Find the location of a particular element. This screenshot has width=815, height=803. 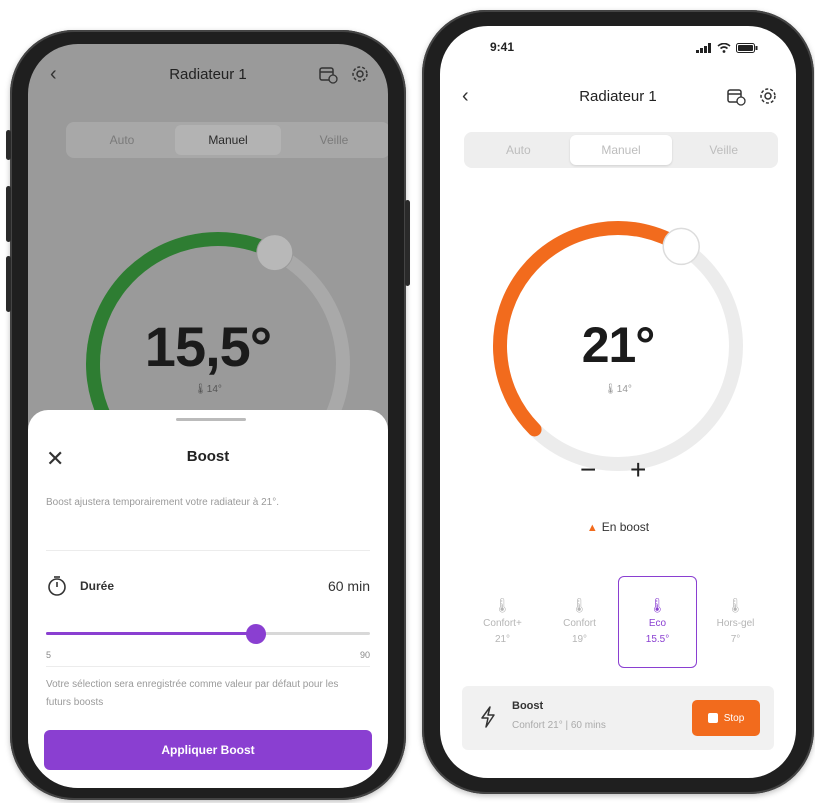

stop-boost-button: Stop is located at coordinates (726, 718).